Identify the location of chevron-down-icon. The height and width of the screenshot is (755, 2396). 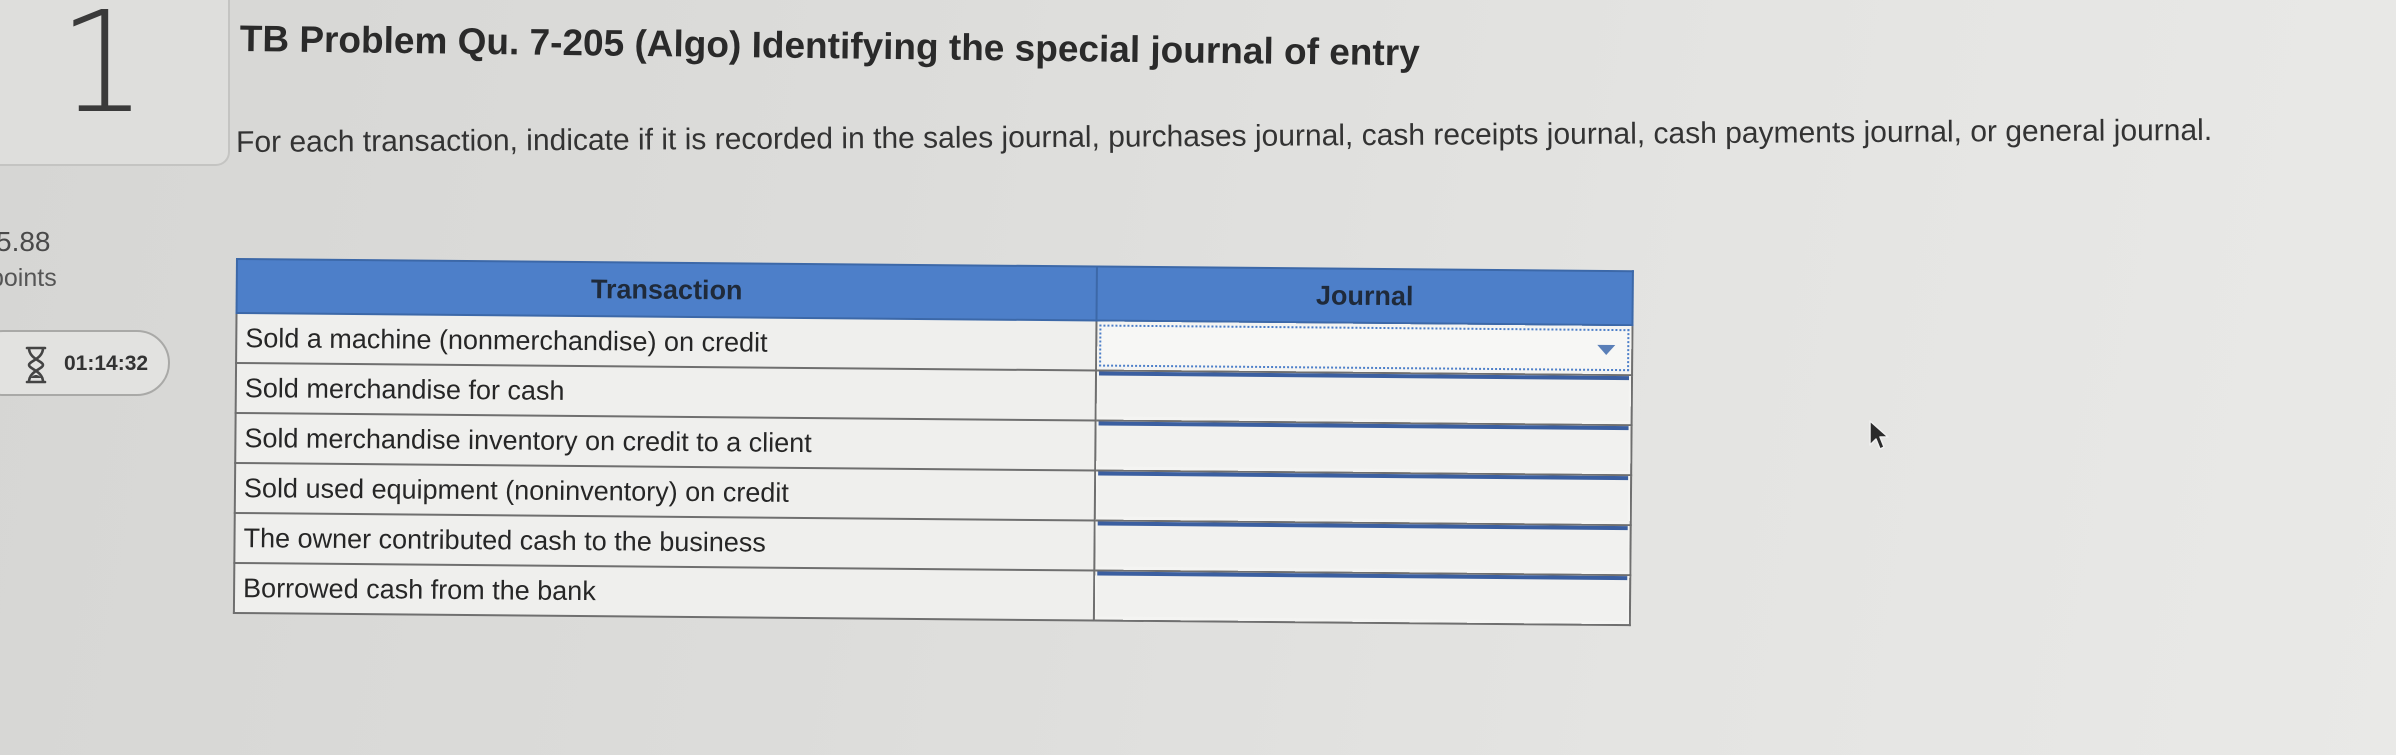
(1606, 350).